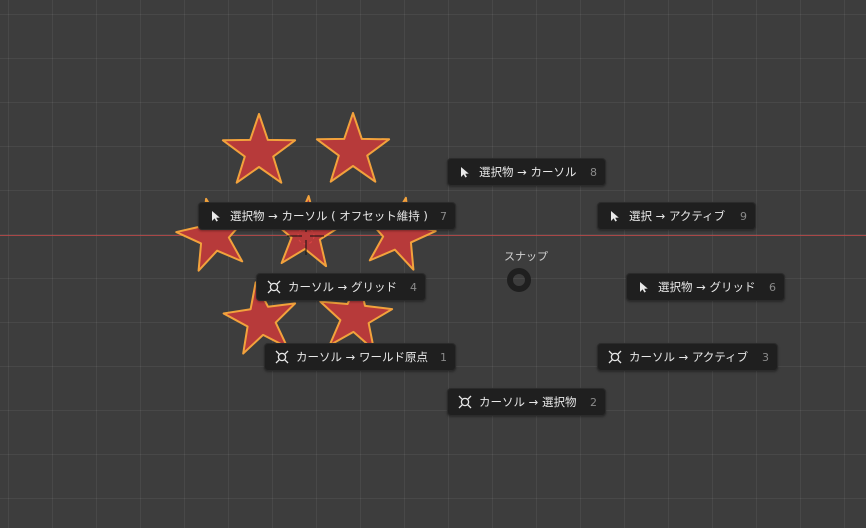 Image resolution: width=866 pixels, height=528 pixels. I want to click on pie-item-cursor-to-selected: カーソル → 選択物 2, so click(526, 402).